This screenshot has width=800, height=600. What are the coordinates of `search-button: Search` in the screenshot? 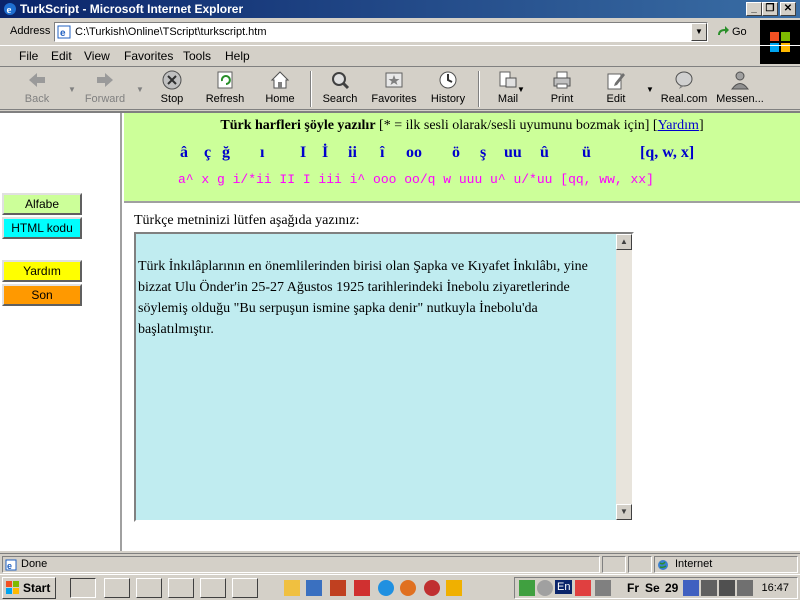 It's located at (340, 89).